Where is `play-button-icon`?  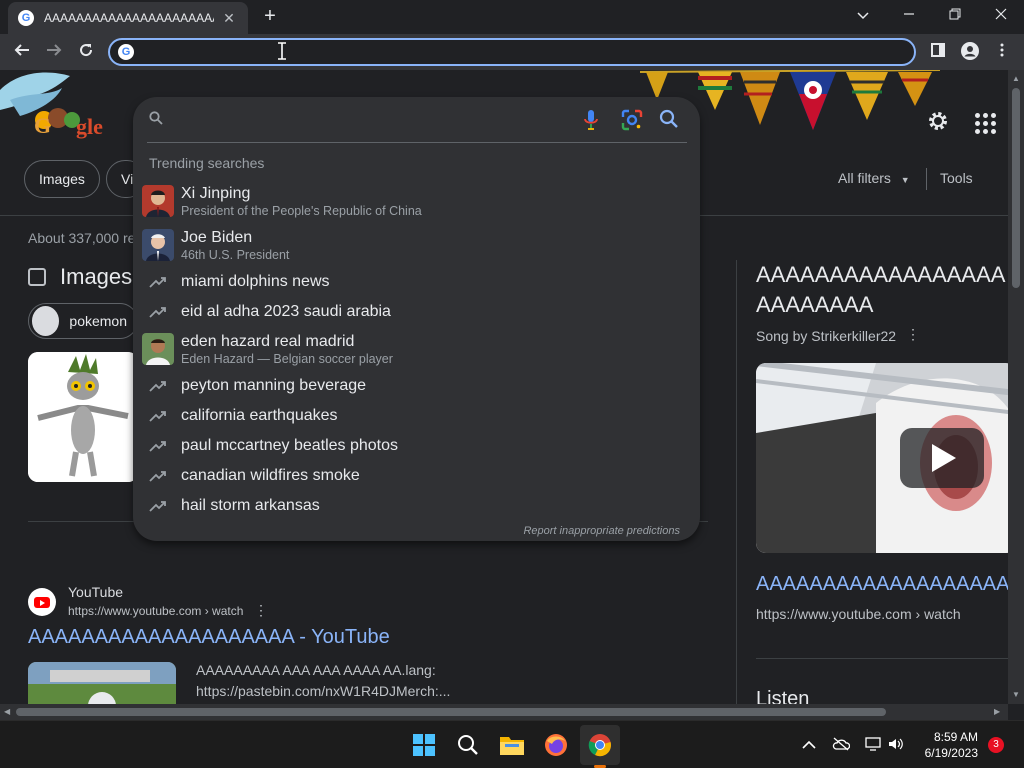 play-button-icon is located at coordinates (942, 458).